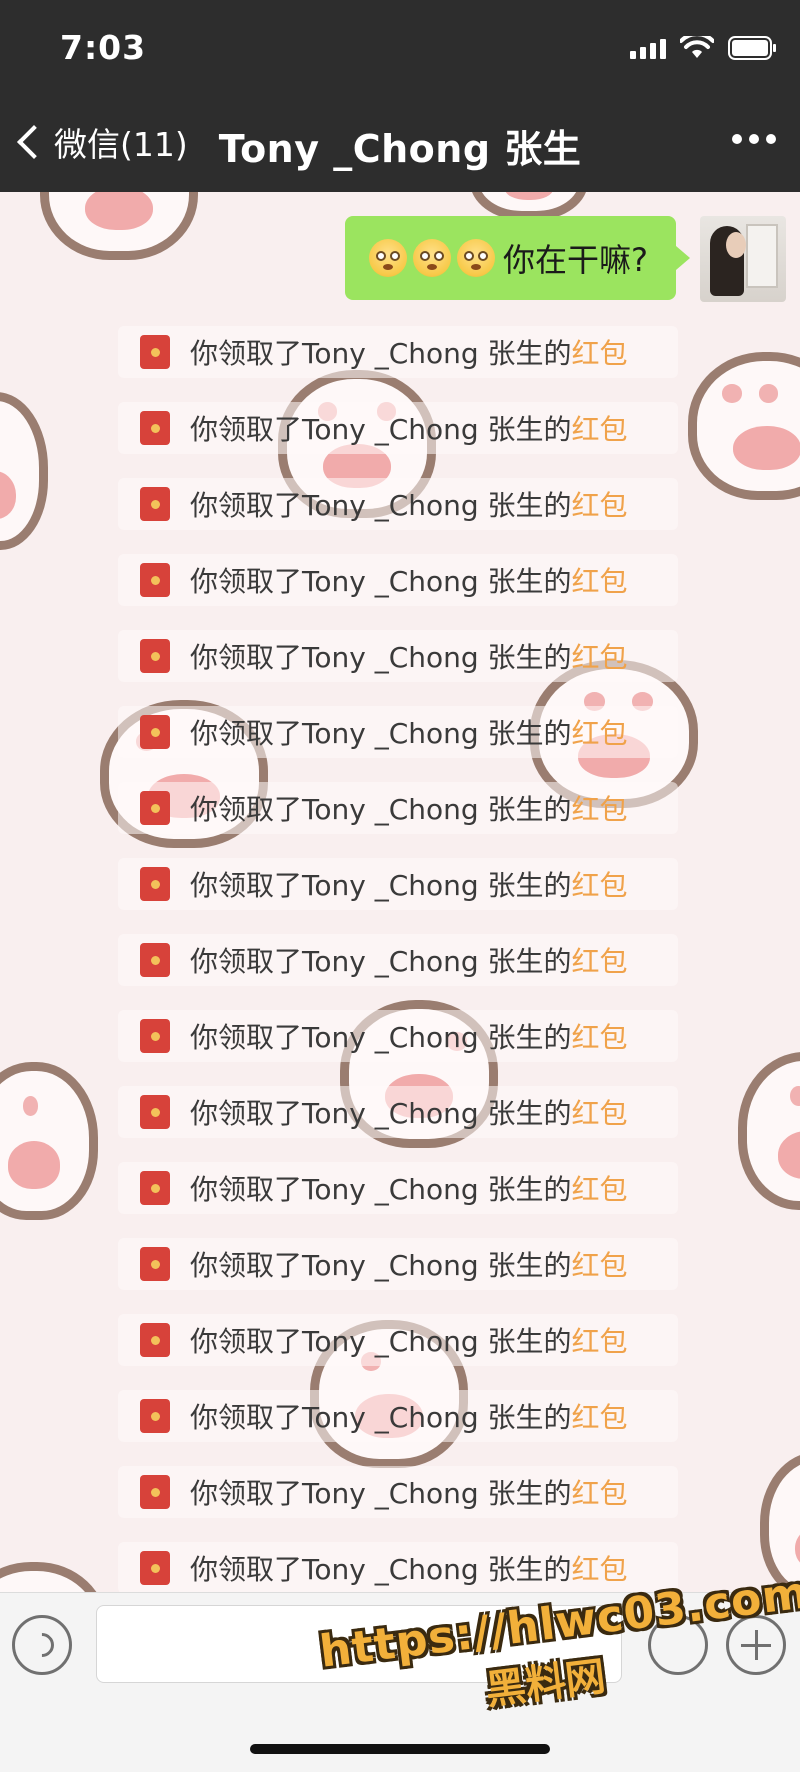 Image resolution: width=800 pixels, height=1772 pixels. Describe the element at coordinates (697, 48) in the screenshot. I see `wifi-icon` at that location.